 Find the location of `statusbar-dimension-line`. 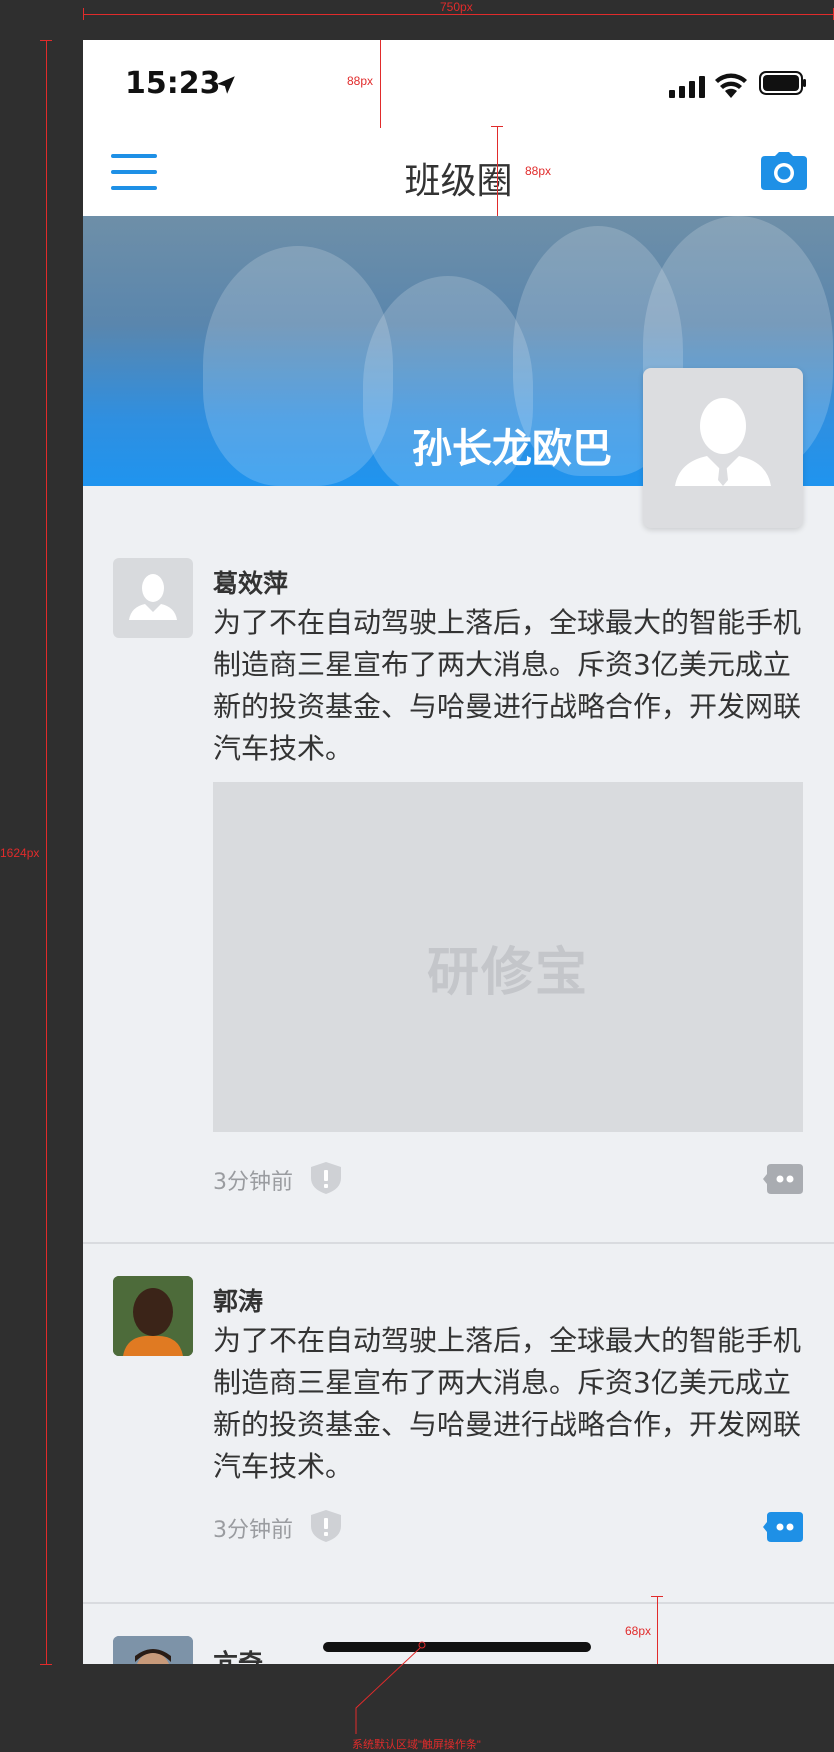

statusbar-dimension-line is located at coordinates (380, 84).